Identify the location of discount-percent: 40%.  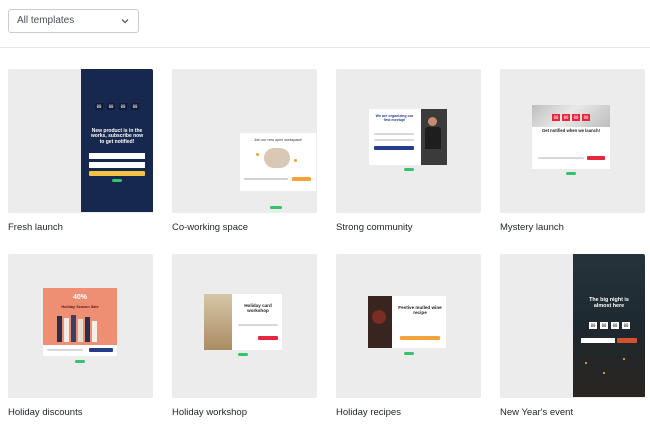
(79, 297).